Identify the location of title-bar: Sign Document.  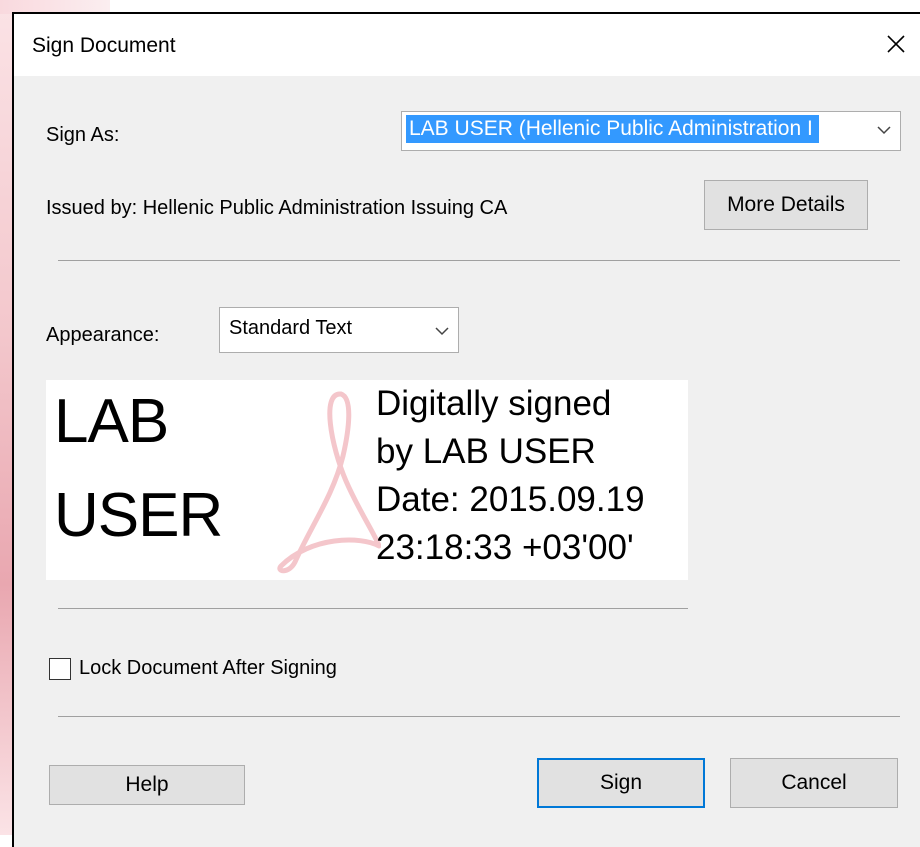
(467, 45).